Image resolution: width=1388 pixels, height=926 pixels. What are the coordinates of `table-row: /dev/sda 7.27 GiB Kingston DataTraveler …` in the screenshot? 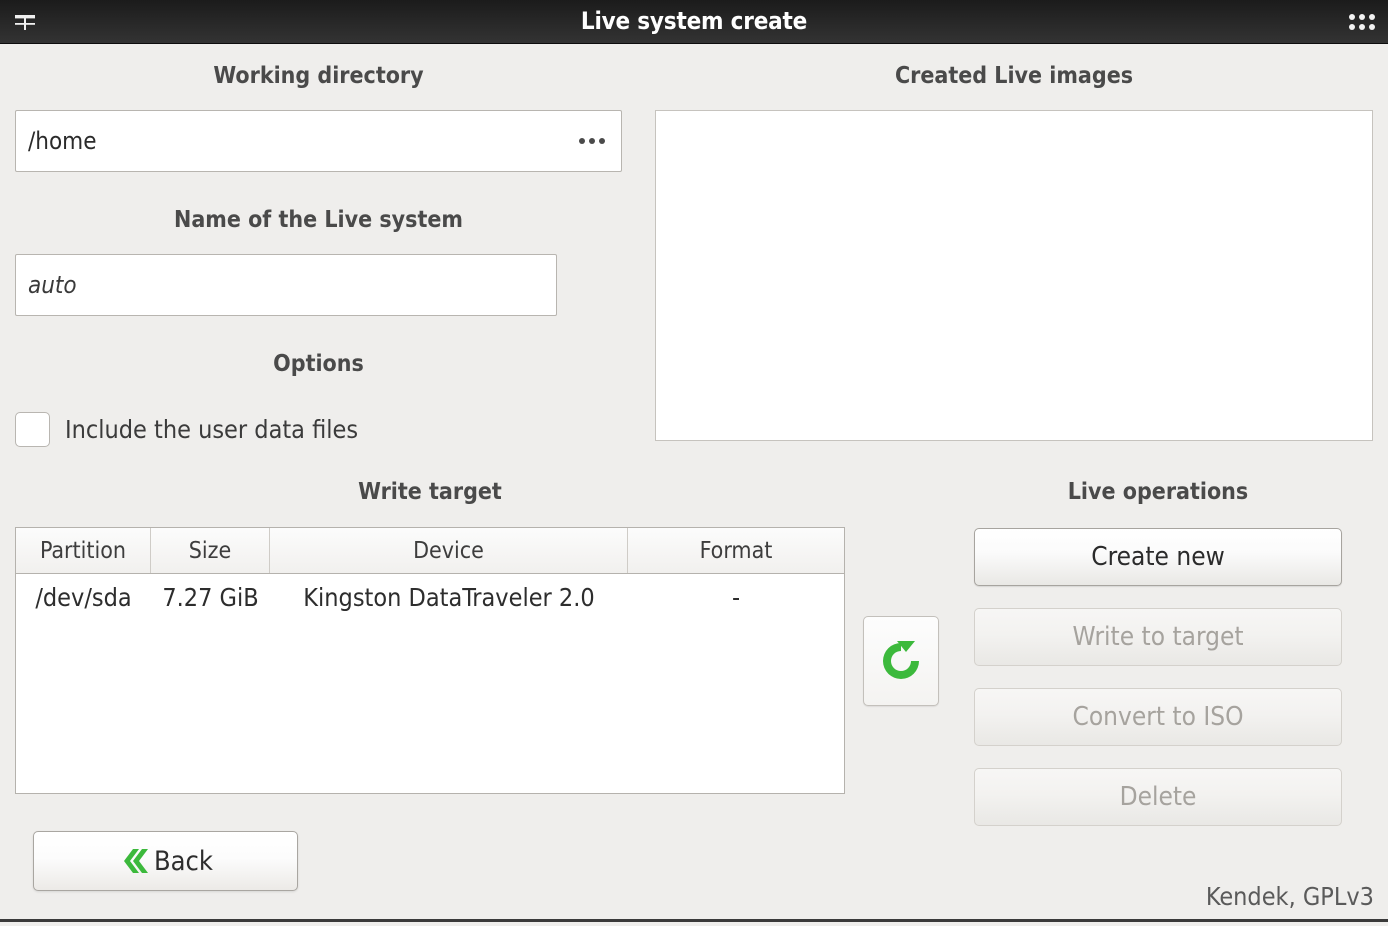 It's located at (430, 597).